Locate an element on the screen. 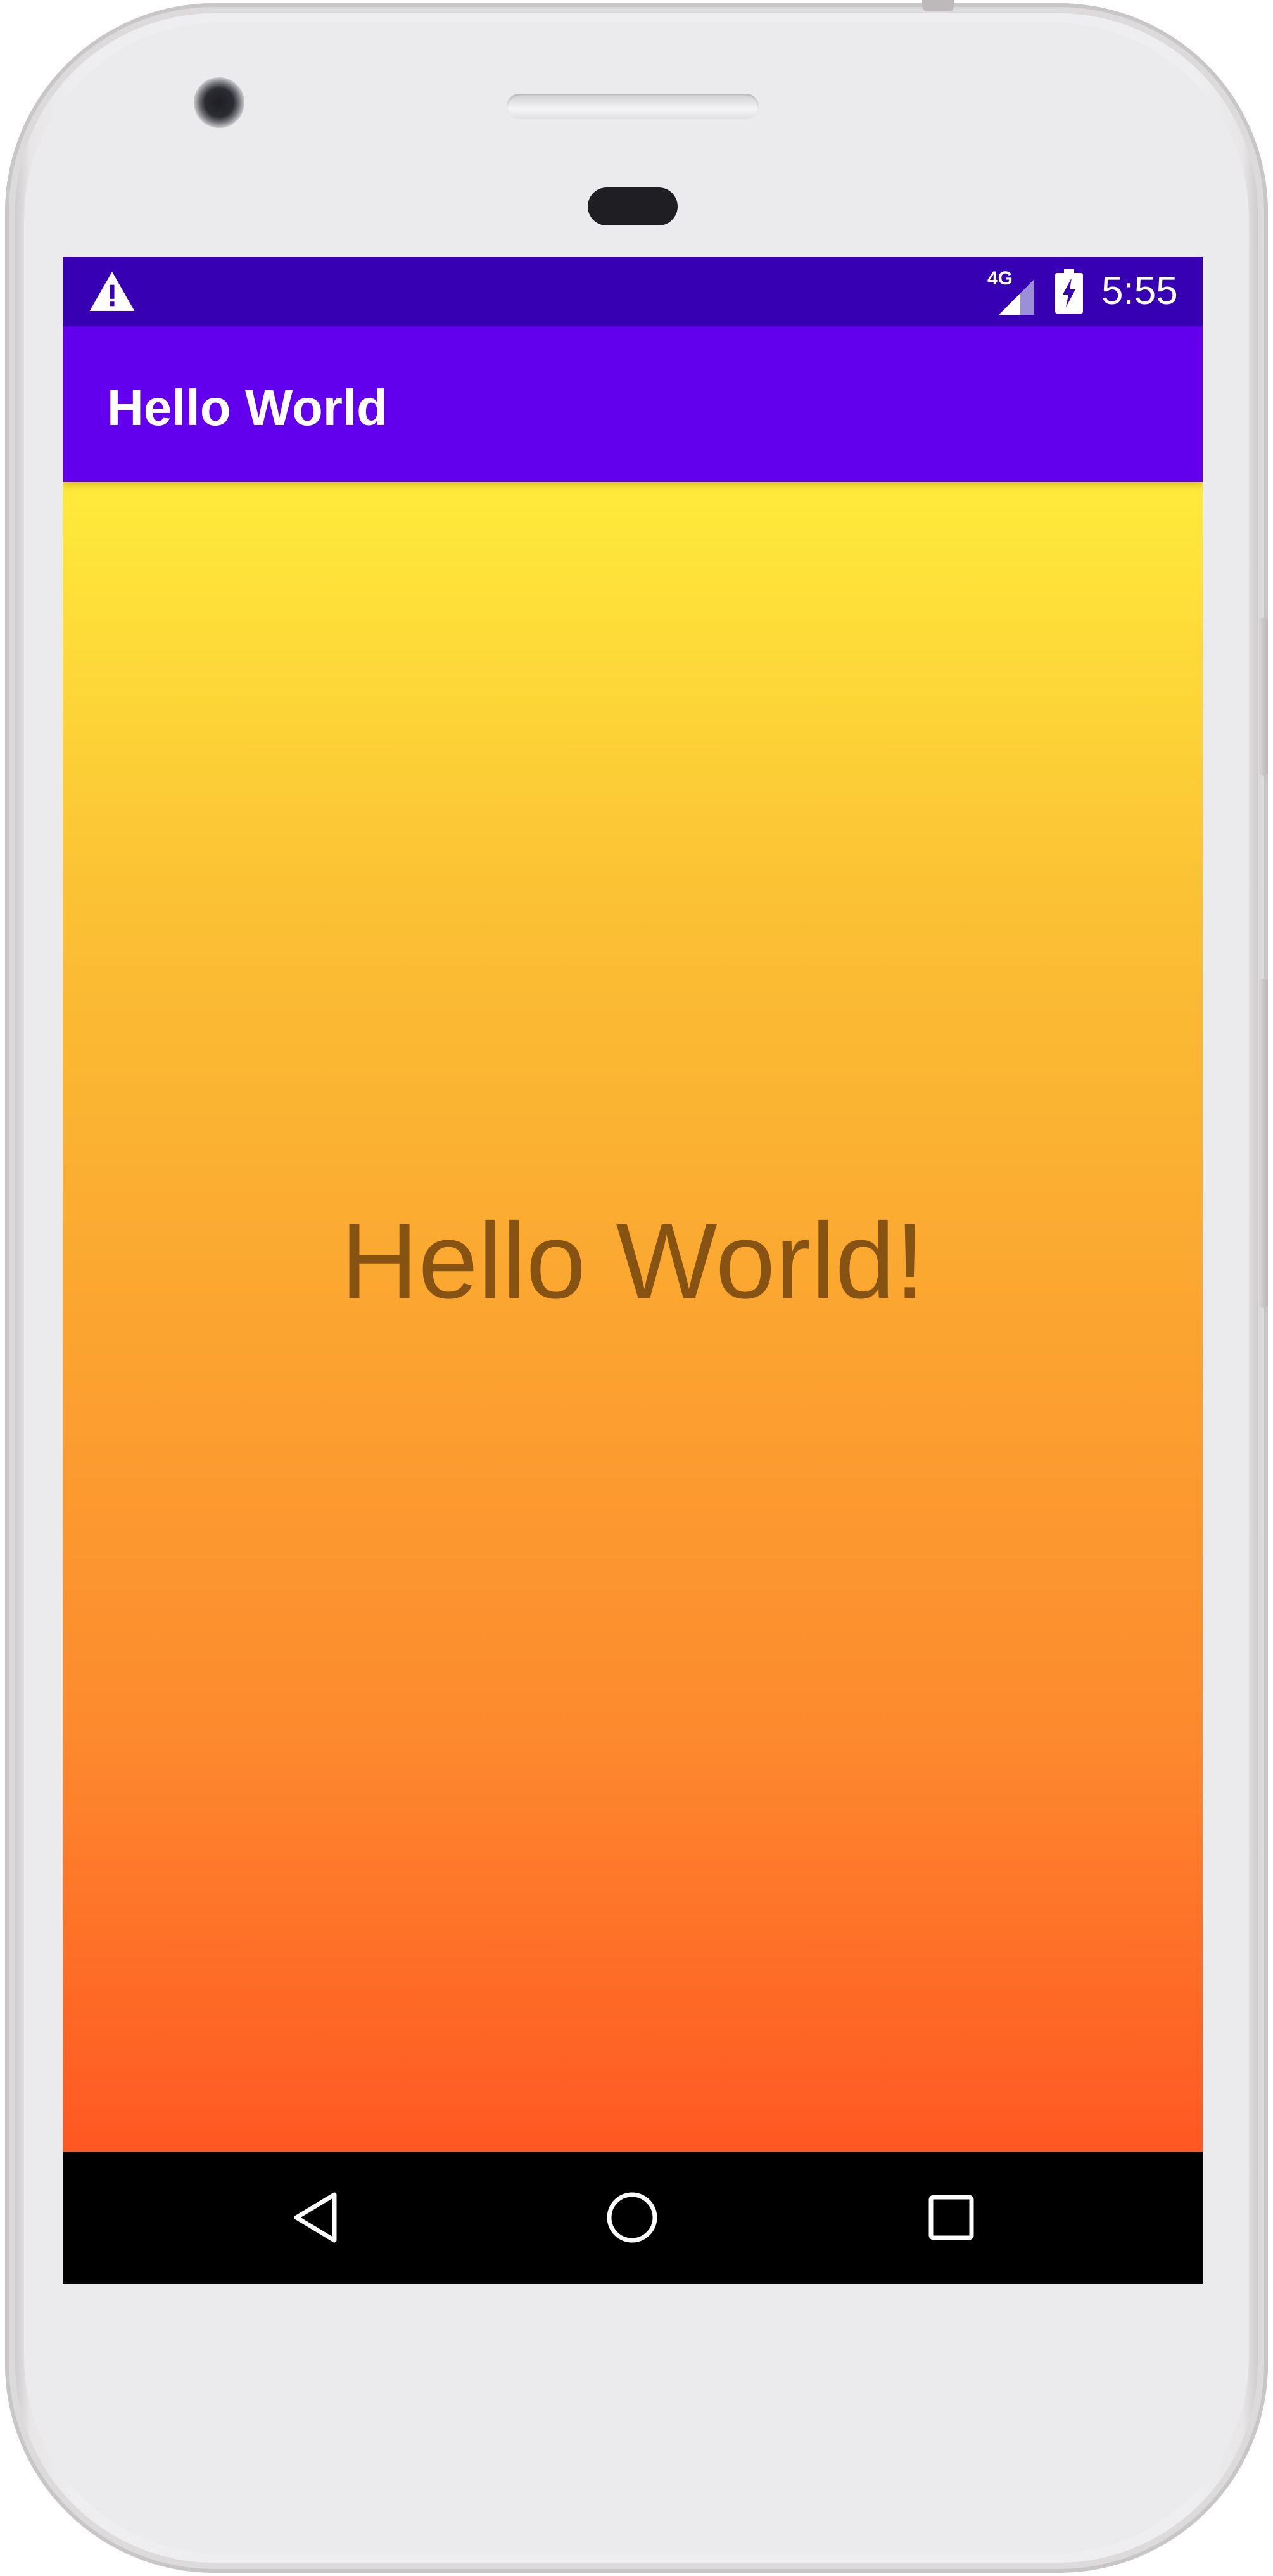 The width and height of the screenshot is (1273, 2576). status-time: 5:55 is located at coordinates (1139, 291).